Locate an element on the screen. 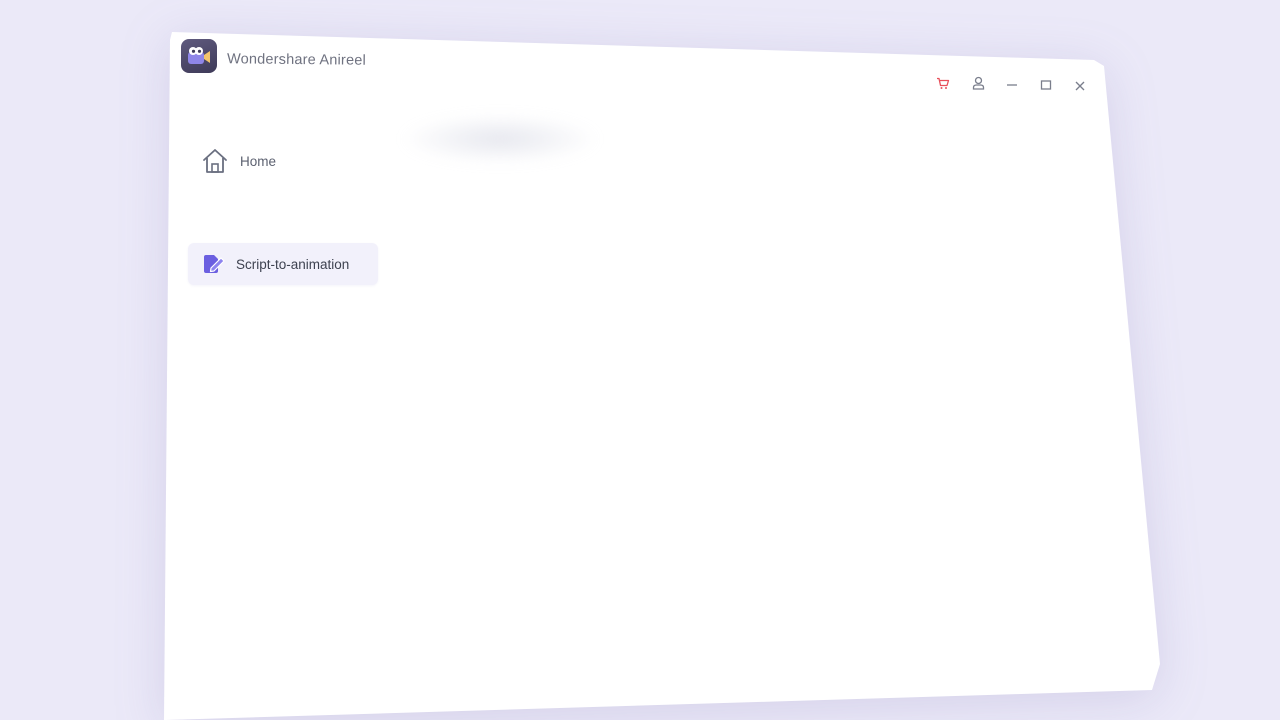 This screenshot has width=1280, height=720. user-icon is located at coordinates (978, 83).